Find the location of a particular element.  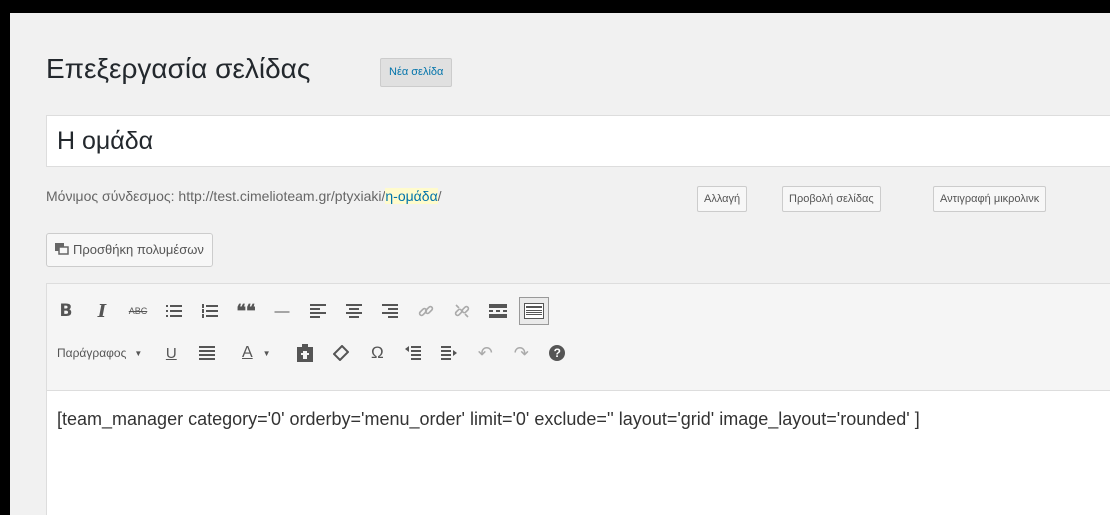

add-new-page-button: Νέα σελίδα is located at coordinates (416, 72).